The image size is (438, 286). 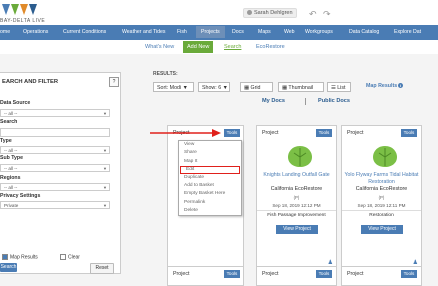 I want to click on clear-label: Clear, so click(x=74, y=257).